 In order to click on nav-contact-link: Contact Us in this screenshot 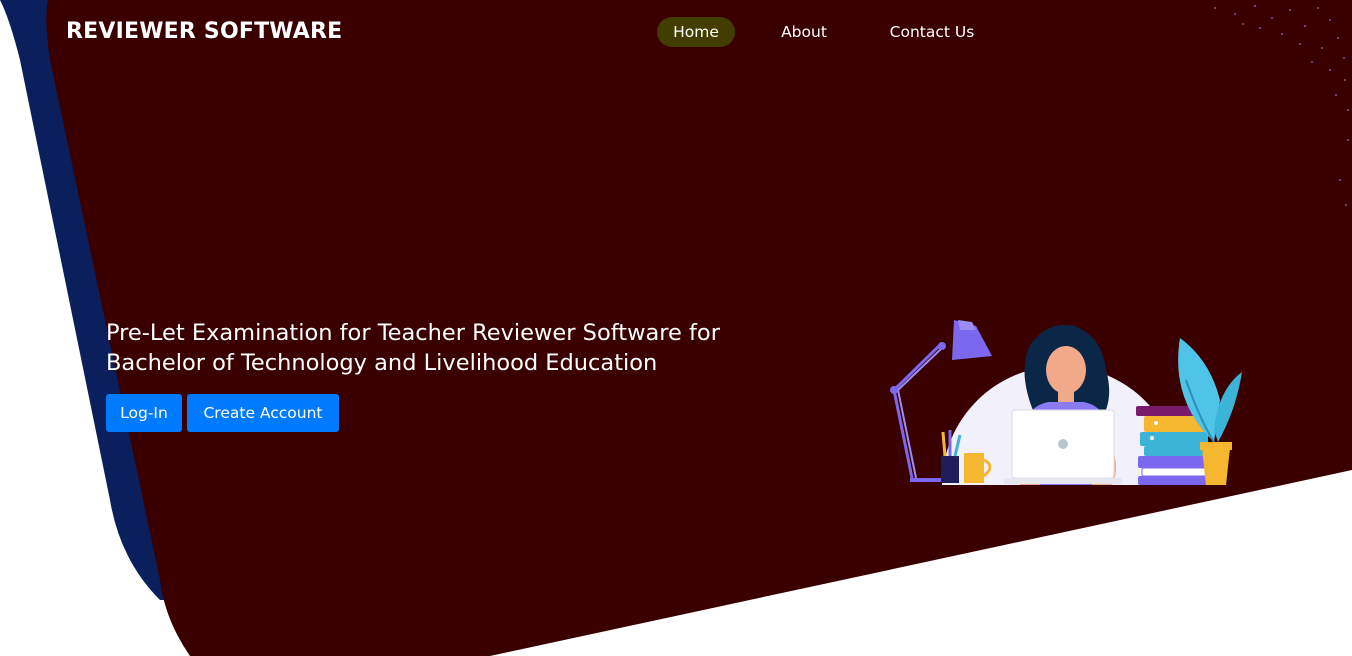, I will do `click(932, 32)`.